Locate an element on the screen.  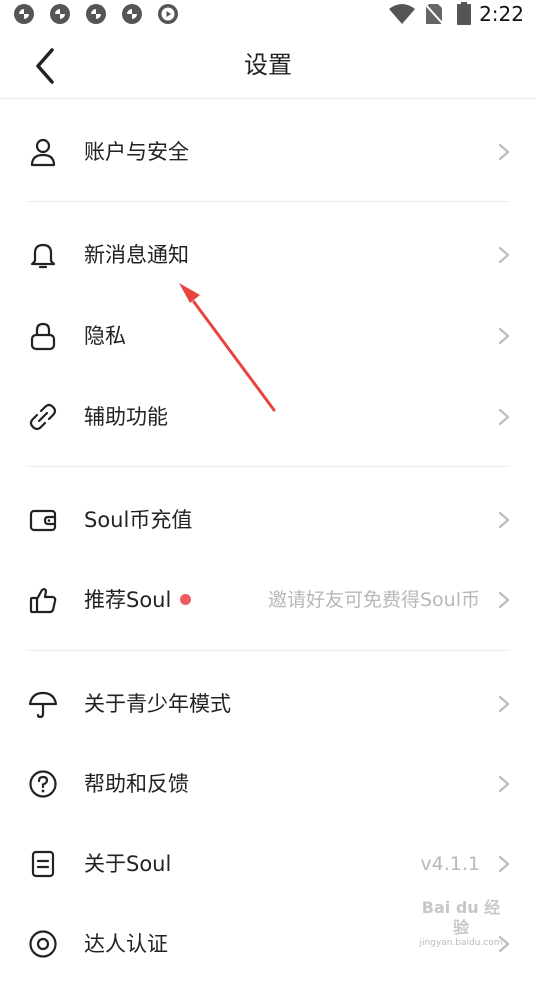
baidu-watermark: Bai du 经验 jingyan.baidu.com is located at coordinates (461, 923).